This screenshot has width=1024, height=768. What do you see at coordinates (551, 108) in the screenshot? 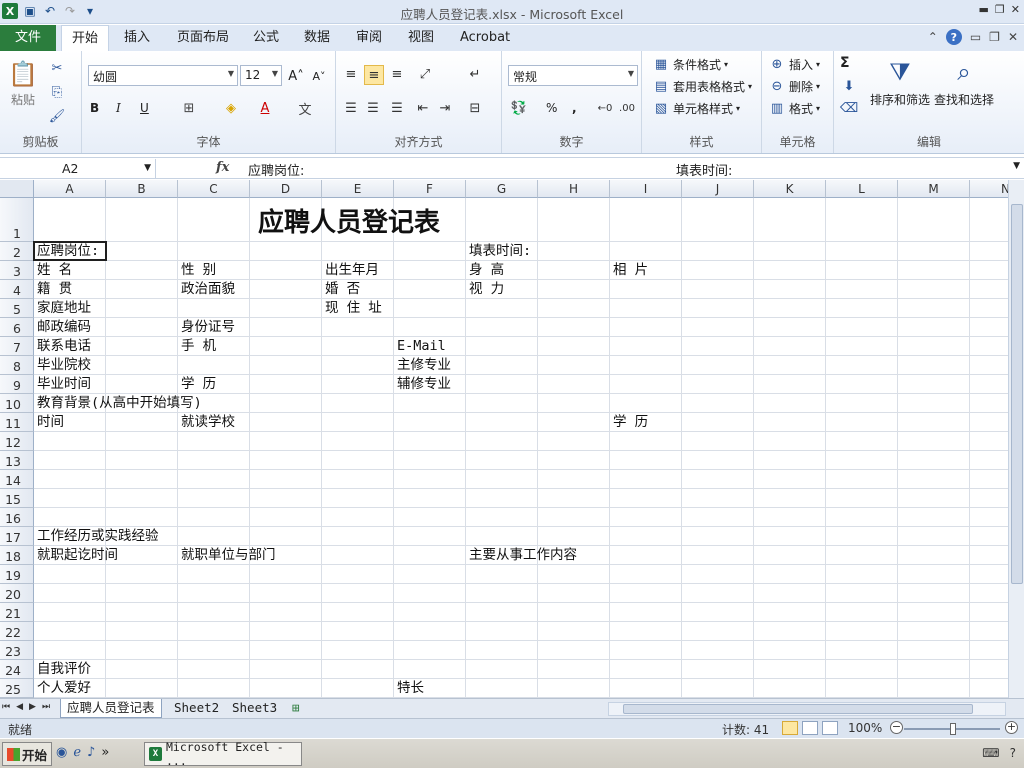
I see `percent-button: %` at bounding box center [551, 108].